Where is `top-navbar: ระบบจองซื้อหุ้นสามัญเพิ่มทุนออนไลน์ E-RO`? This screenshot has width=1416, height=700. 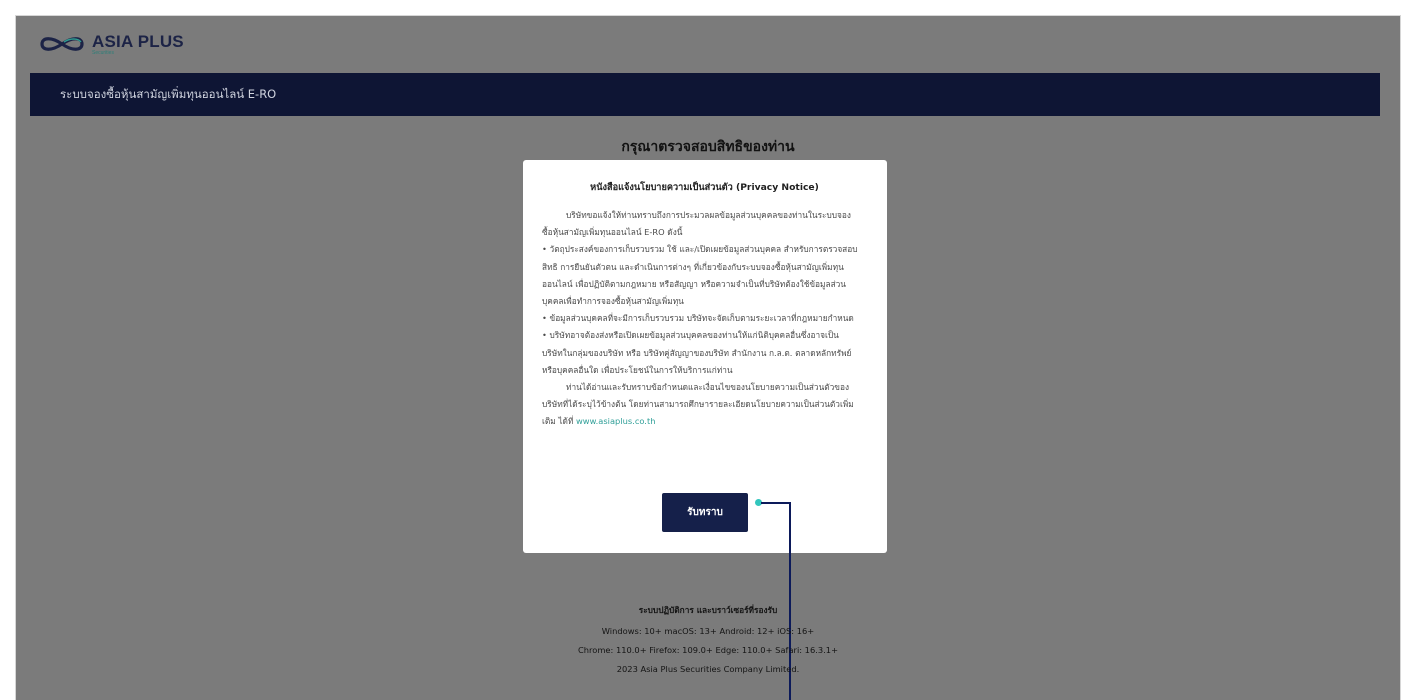
top-navbar: ระบบจองซื้อหุ้นสามัญเพิ่มทุนออนไลน์ E-RO is located at coordinates (705, 94).